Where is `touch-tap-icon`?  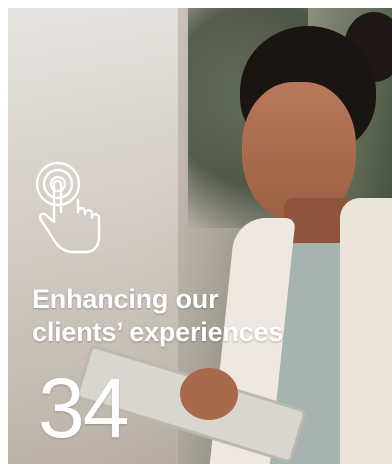
touch-tap-icon is located at coordinates (68, 207).